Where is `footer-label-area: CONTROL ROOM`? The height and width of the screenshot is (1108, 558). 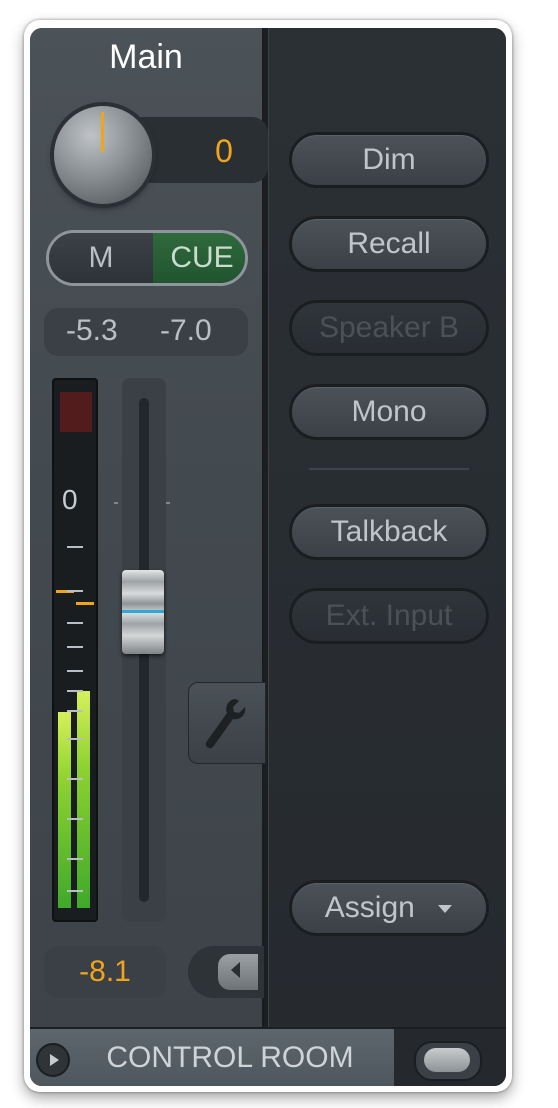
footer-label-area: CONTROL ROOM is located at coordinates (212, 1057).